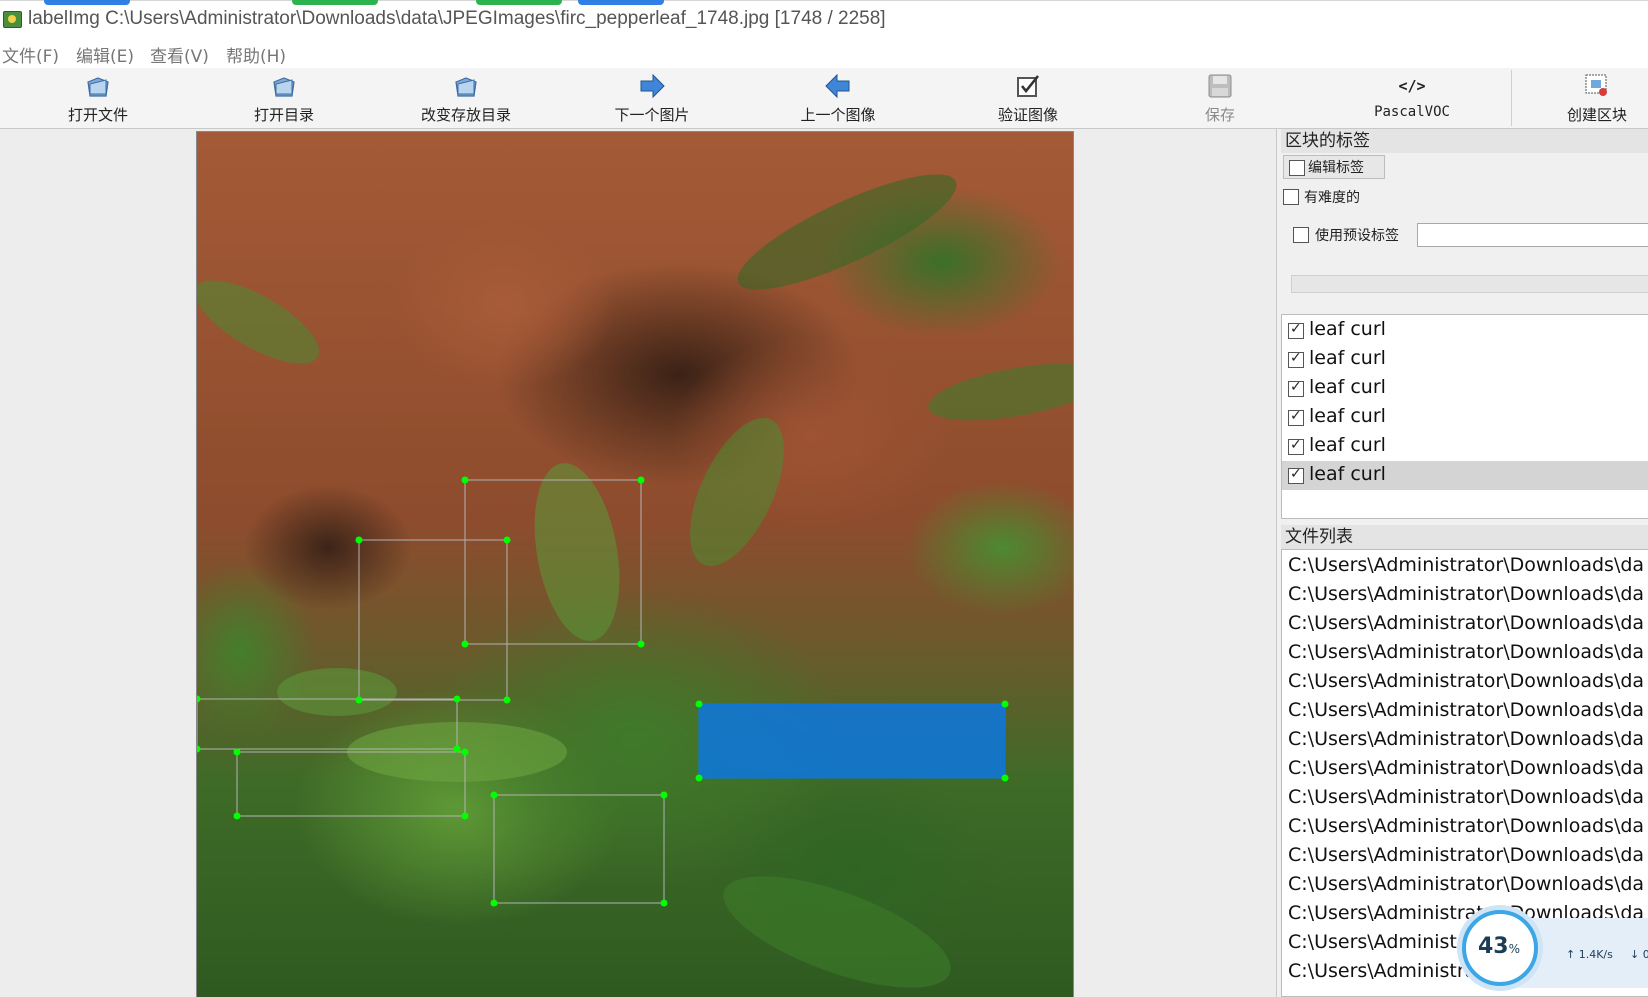 The width and height of the screenshot is (1648, 997). What do you see at coordinates (1301, 235) in the screenshot?
I see `use-default-label-checkbox` at bounding box center [1301, 235].